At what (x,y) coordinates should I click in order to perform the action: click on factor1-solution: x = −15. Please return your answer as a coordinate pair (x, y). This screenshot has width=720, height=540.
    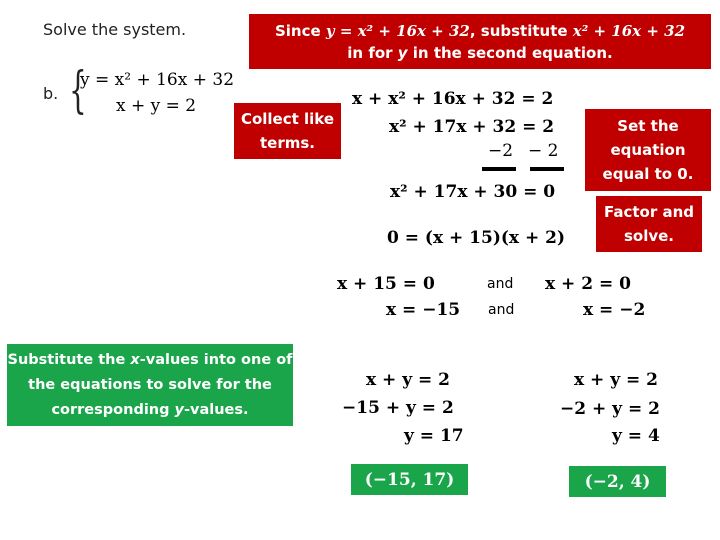
    Looking at the image, I should click on (423, 310).